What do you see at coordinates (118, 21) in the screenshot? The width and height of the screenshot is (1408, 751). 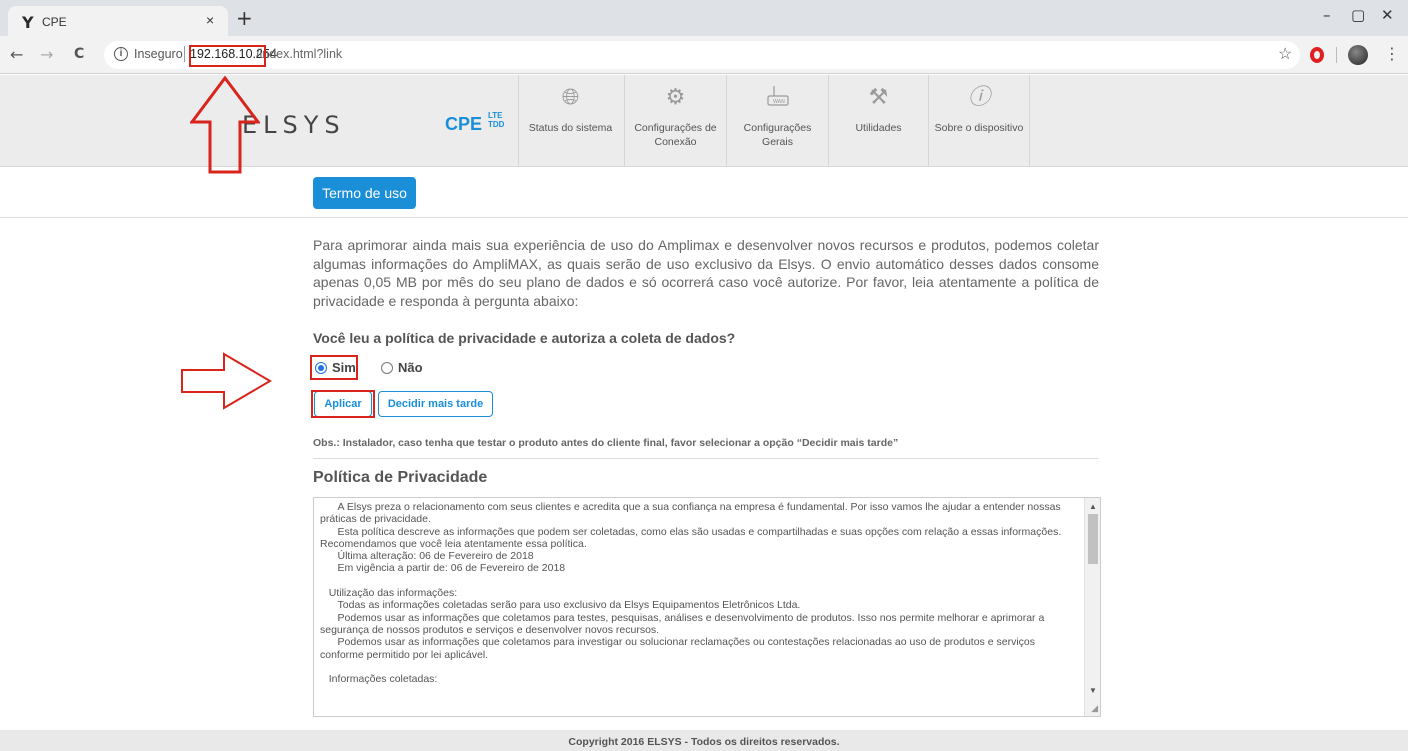 I see `browser-tab: Y CPE ×` at bounding box center [118, 21].